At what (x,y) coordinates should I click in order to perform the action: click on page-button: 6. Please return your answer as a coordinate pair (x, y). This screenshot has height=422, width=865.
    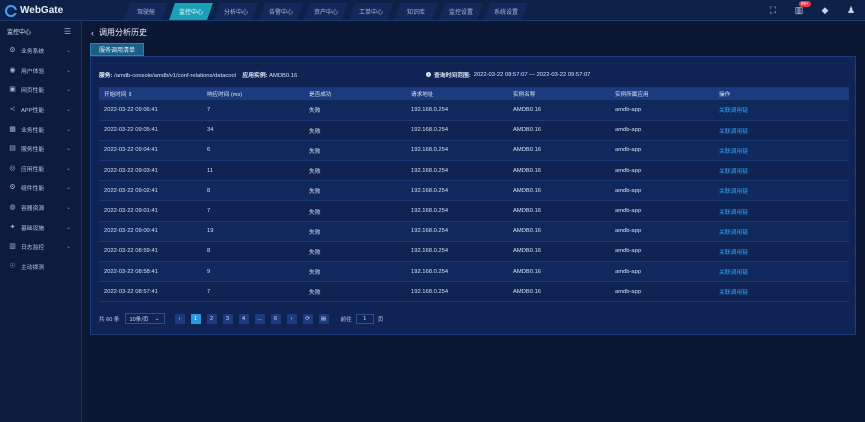
    Looking at the image, I should click on (275, 318).